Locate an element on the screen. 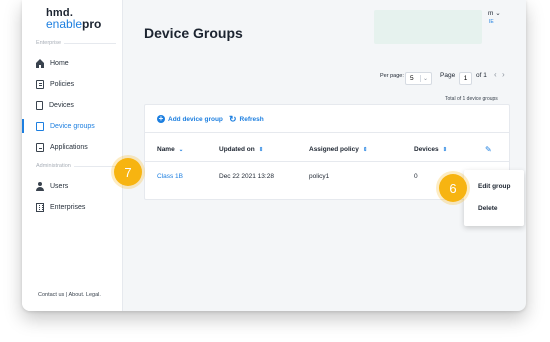  row-divider is located at coordinates (327, 161).